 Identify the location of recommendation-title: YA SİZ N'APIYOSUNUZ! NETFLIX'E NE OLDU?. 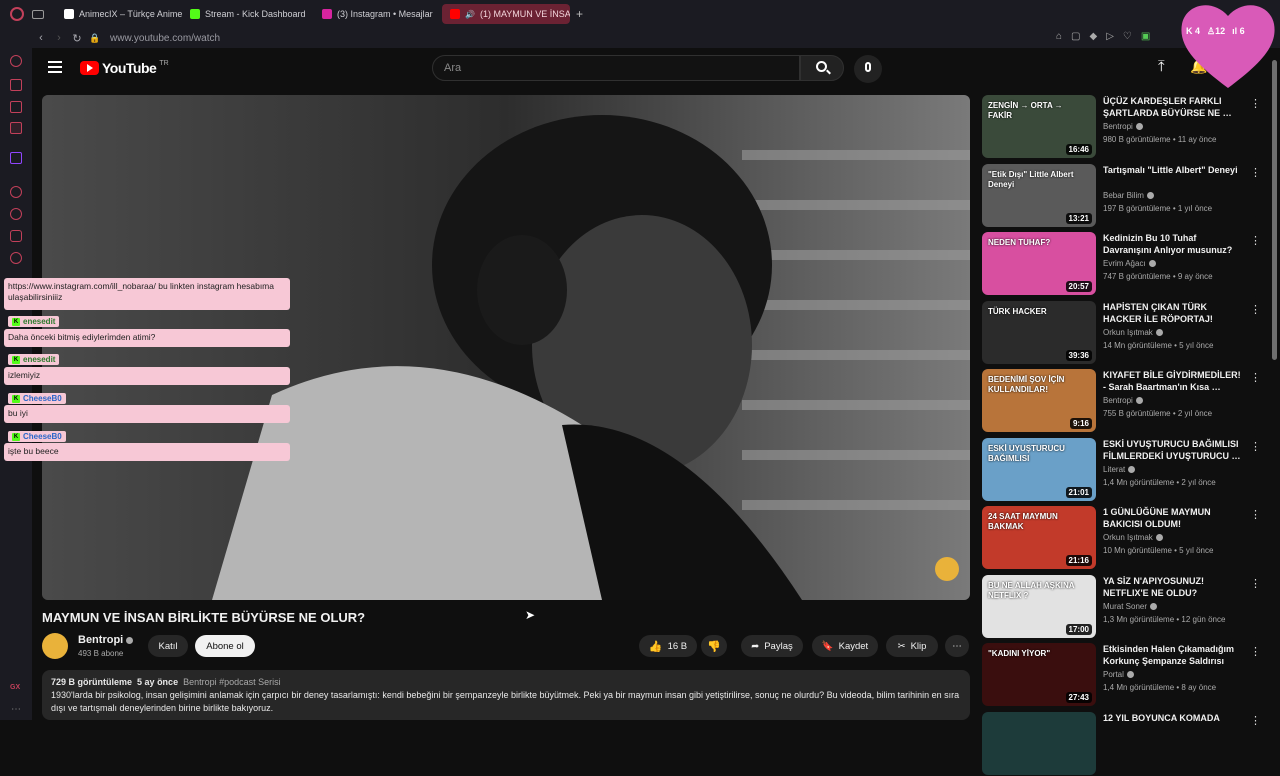
(1173, 587).